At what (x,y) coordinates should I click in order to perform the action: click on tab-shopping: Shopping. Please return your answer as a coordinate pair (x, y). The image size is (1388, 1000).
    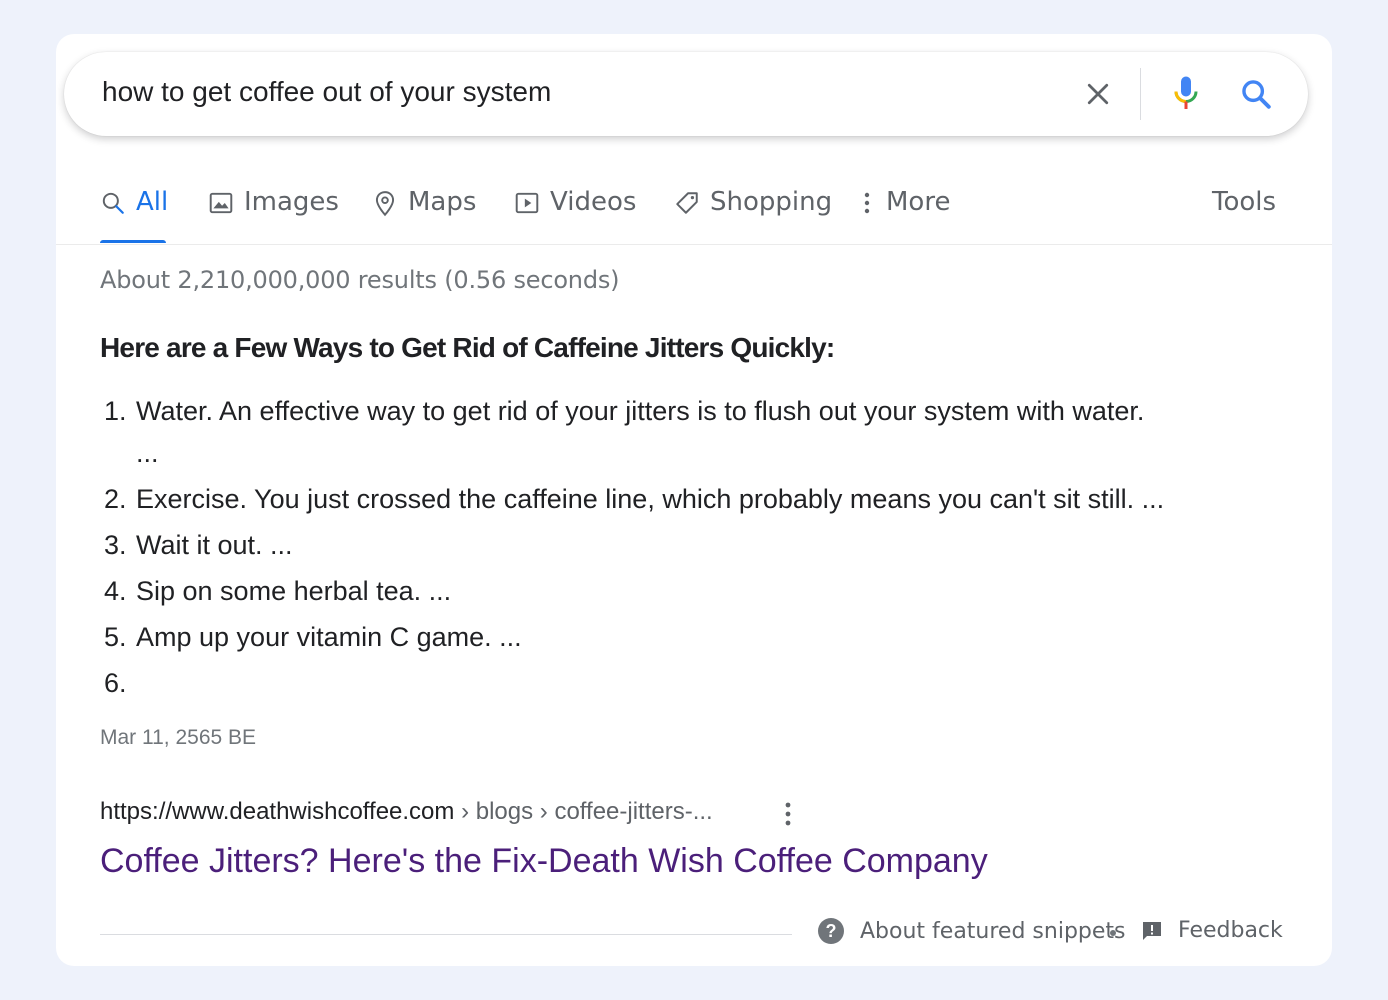
    Looking at the image, I should click on (753, 214).